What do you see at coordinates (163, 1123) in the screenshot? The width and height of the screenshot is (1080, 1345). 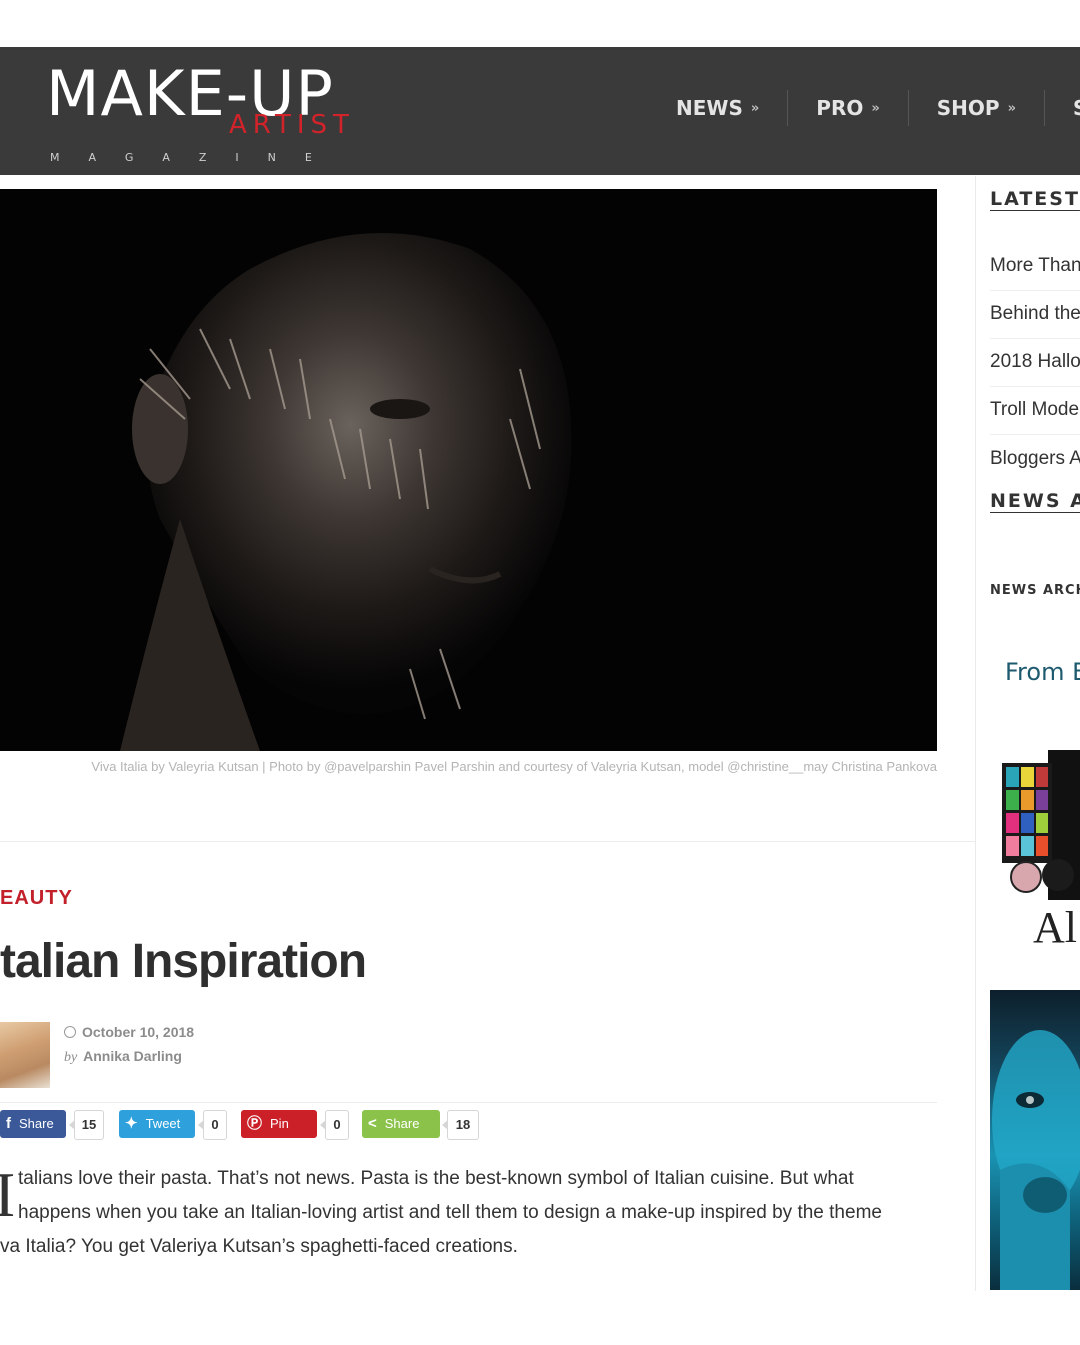 I see `share-label: Tweet` at bounding box center [163, 1123].